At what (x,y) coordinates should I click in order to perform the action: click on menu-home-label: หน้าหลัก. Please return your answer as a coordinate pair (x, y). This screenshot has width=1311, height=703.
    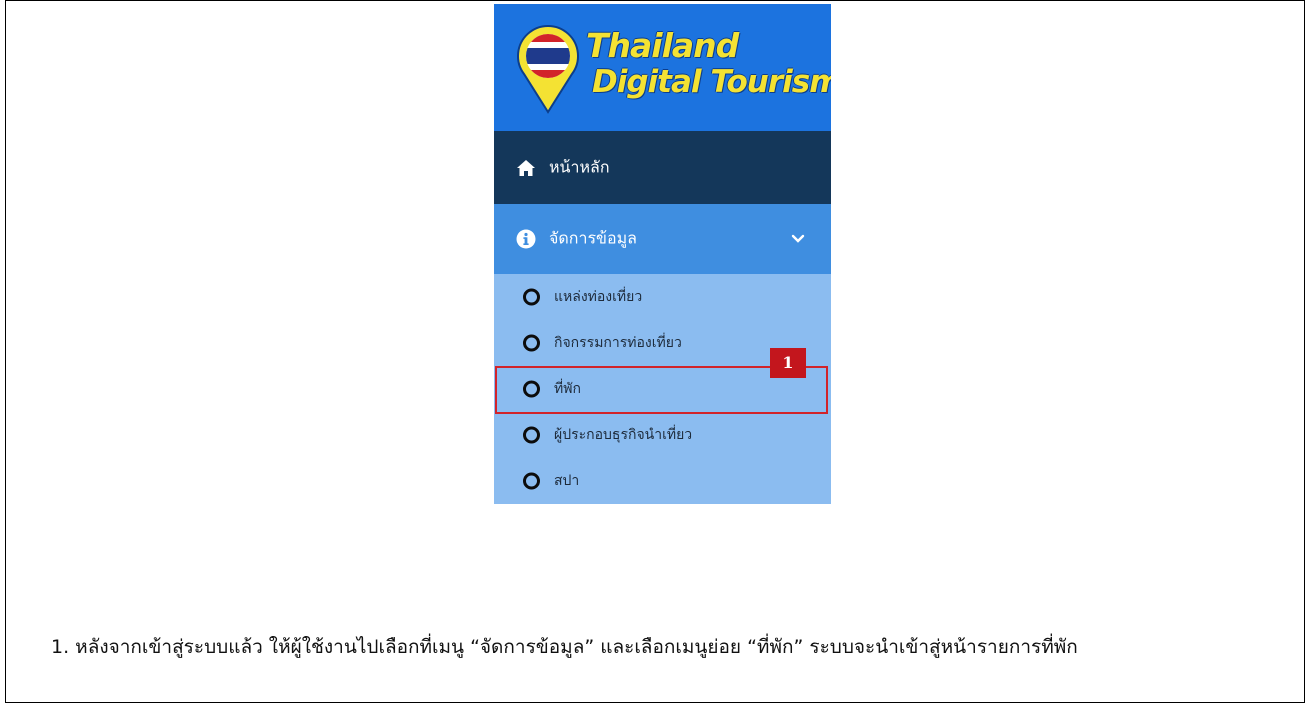
    Looking at the image, I should click on (579, 167).